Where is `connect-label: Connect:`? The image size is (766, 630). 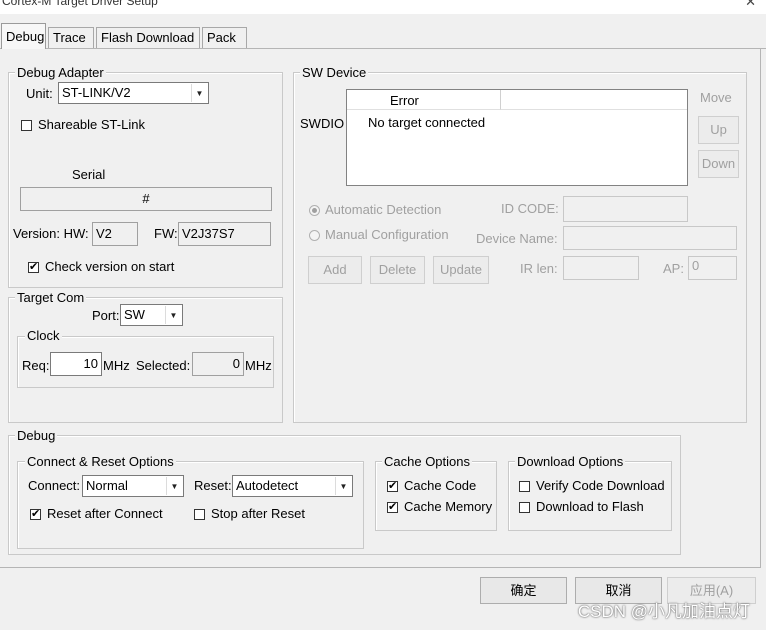
connect-label: Connect: is located at coordinates (54, 485).